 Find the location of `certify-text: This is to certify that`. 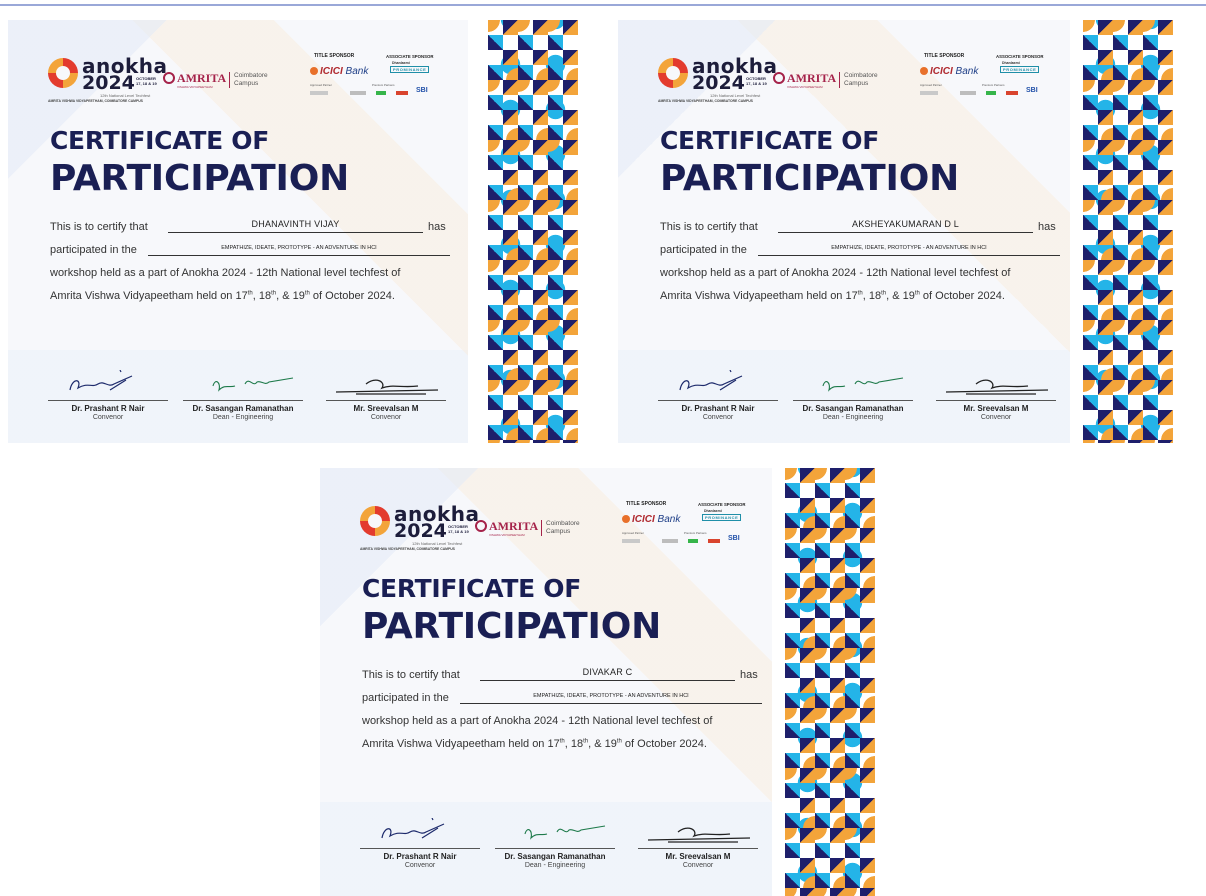

certify-text: This is to certify that is located at coordinates (99, 227).